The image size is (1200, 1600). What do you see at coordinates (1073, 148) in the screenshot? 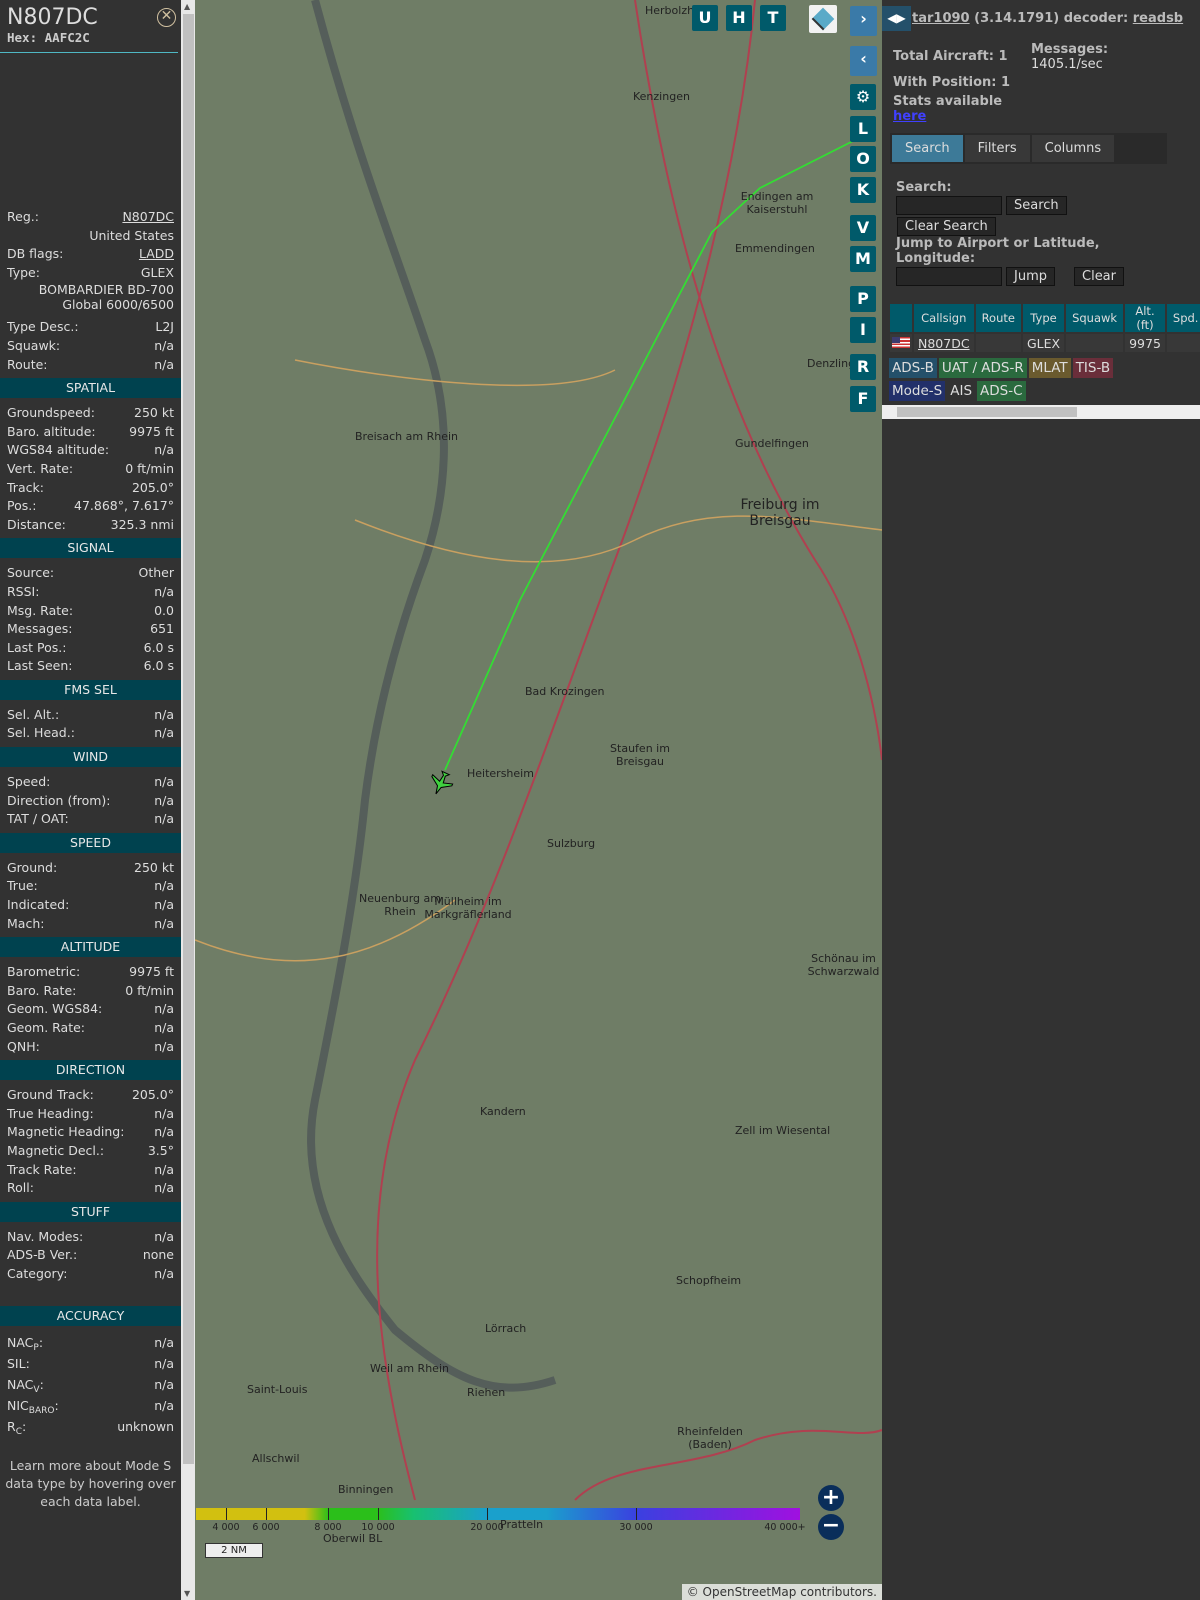
I see `tab-columns: Columns` at bounding box center [1073, 148].